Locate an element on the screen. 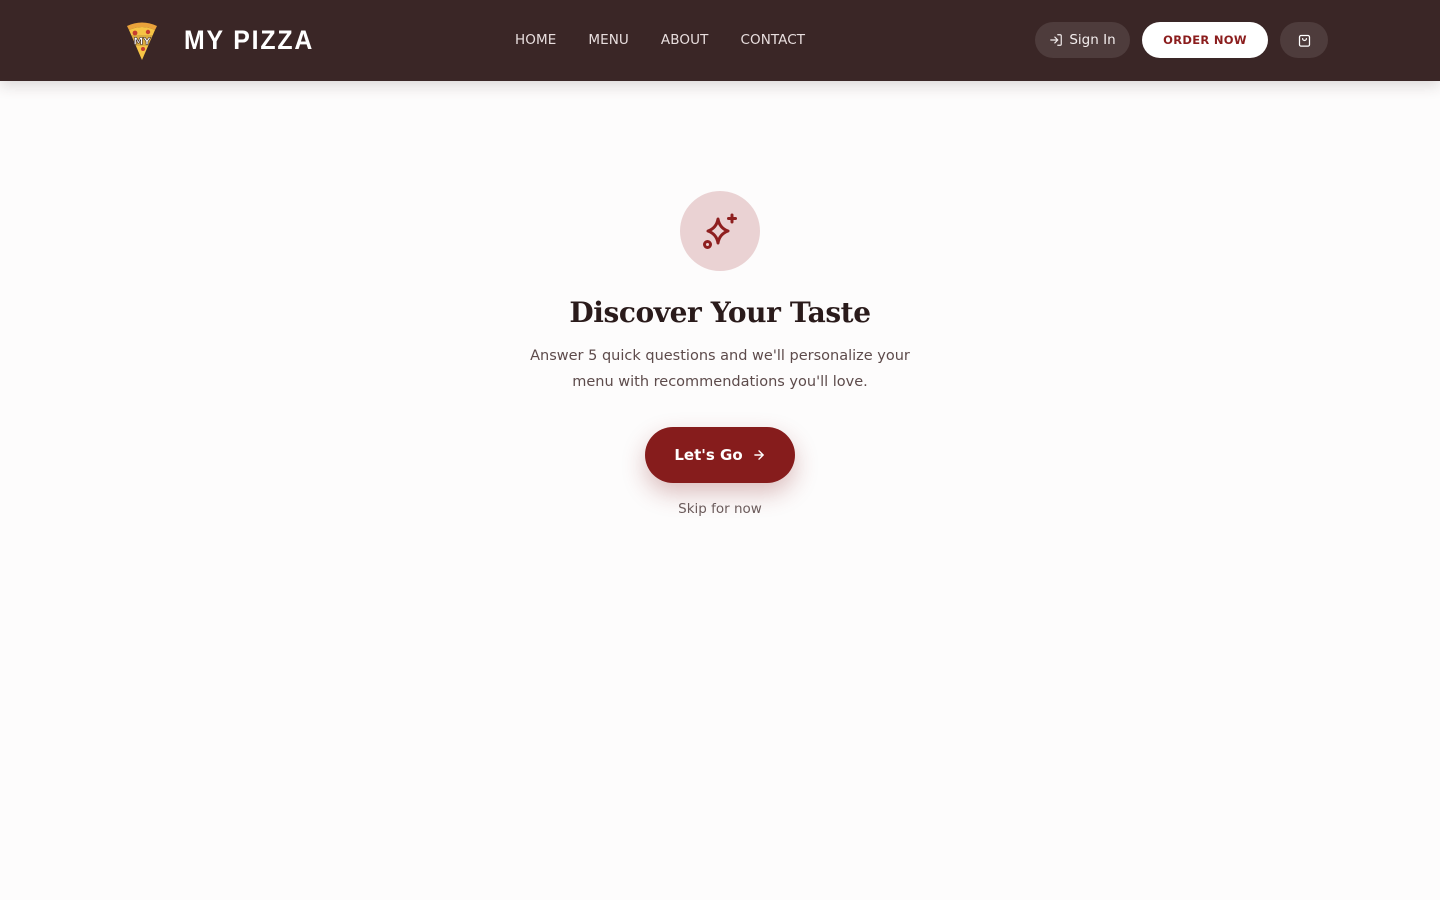 Image resolution: width=1440 pixels, height=900 pixels. main-nav: HOME MENU ABOUT CONTACT is located at coordinates (660, 40).